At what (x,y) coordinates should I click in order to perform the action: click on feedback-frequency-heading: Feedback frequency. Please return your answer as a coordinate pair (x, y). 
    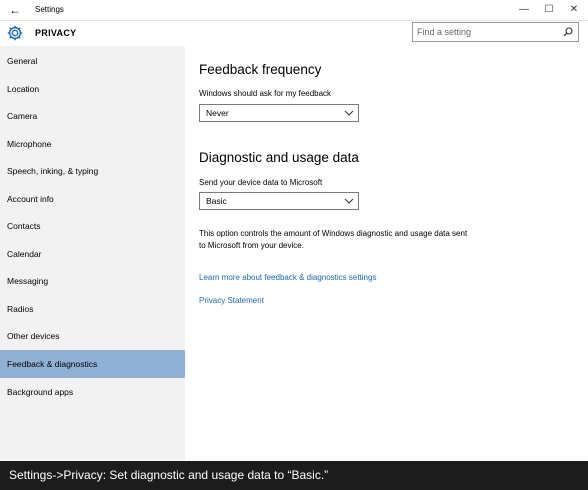
    Looking at the image, I should click on (260, 69).